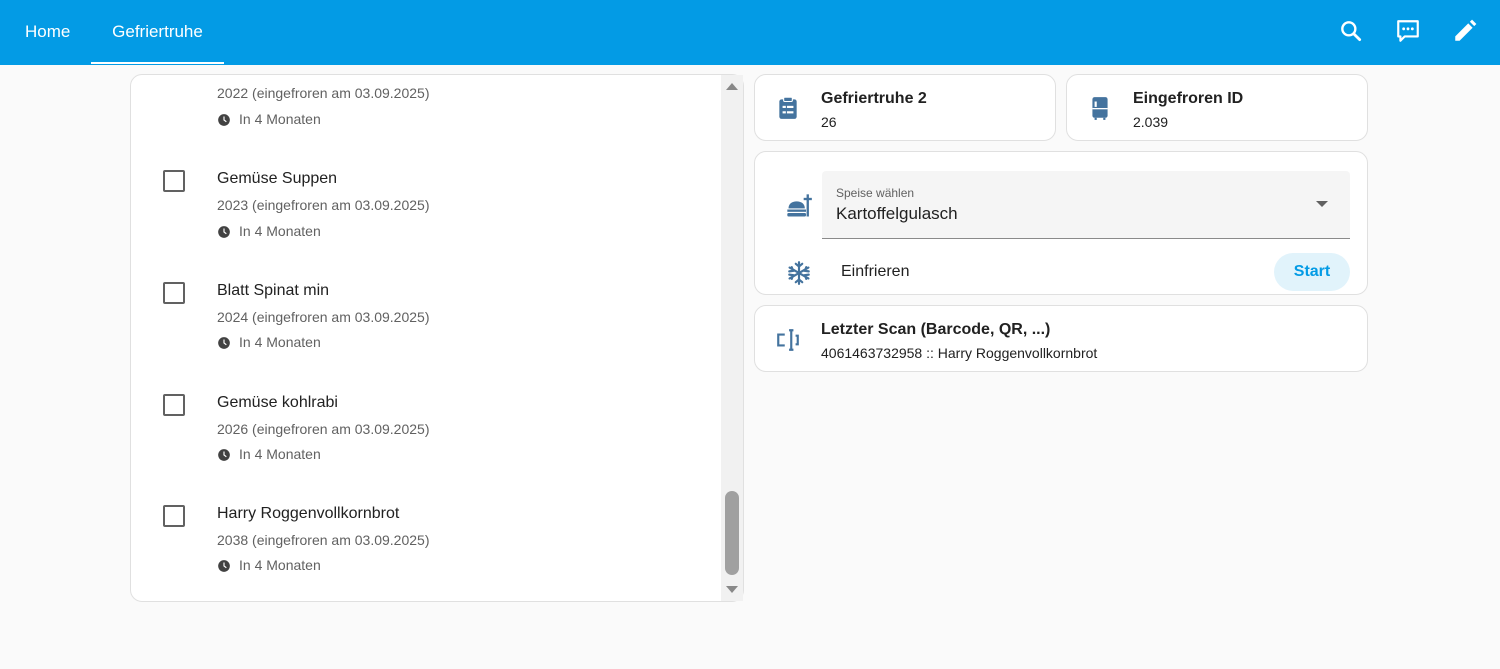 Image resolution: width=1500 pixels, height=669 pixels. What do you see at coordinates (1312, 272) in the screenshot?
I see `start-button: Start` at bounding box center [1312, 272].